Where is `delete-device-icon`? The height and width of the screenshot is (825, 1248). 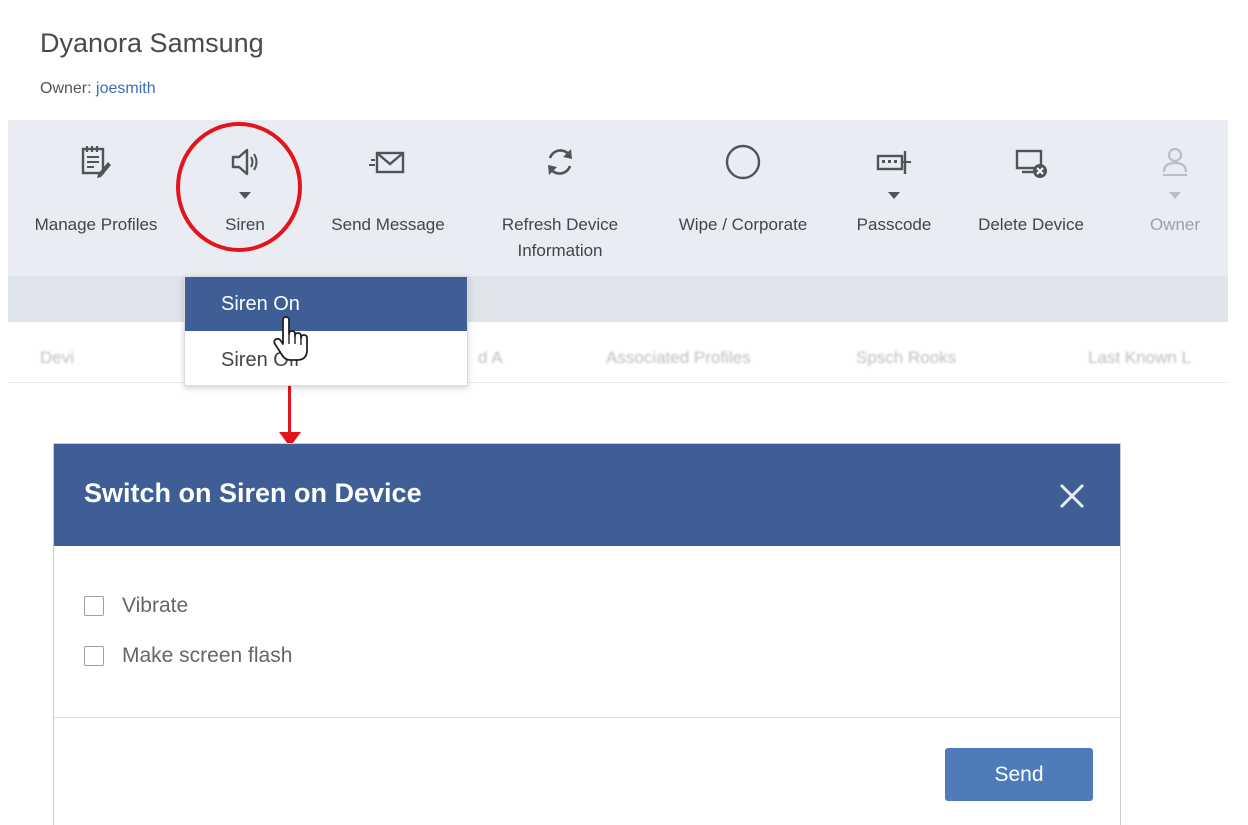 delete-device-icon is located at coordinates (1031, 163).